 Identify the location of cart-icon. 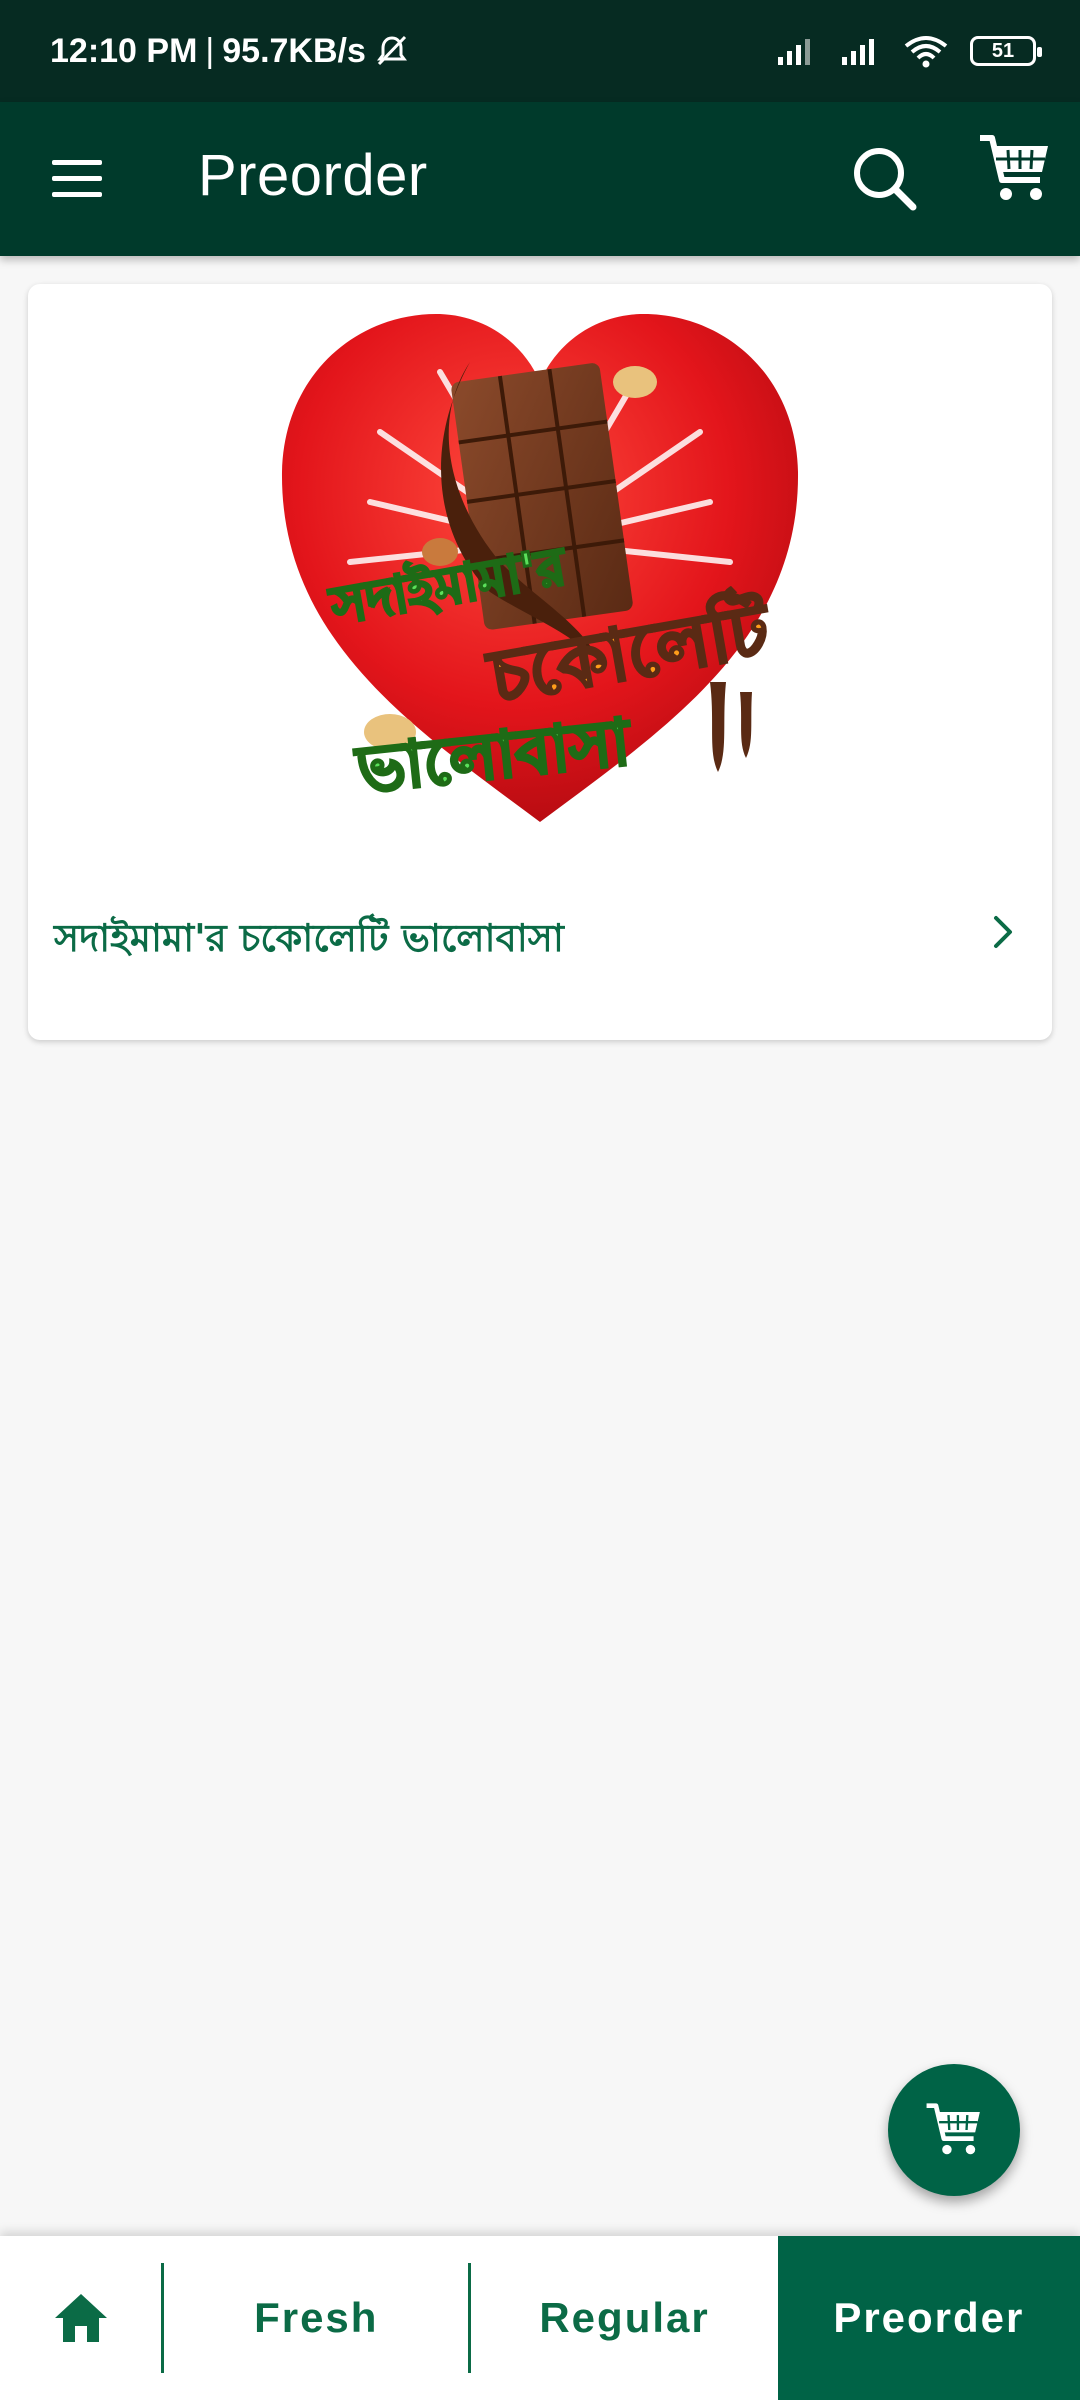
(1014, 167).